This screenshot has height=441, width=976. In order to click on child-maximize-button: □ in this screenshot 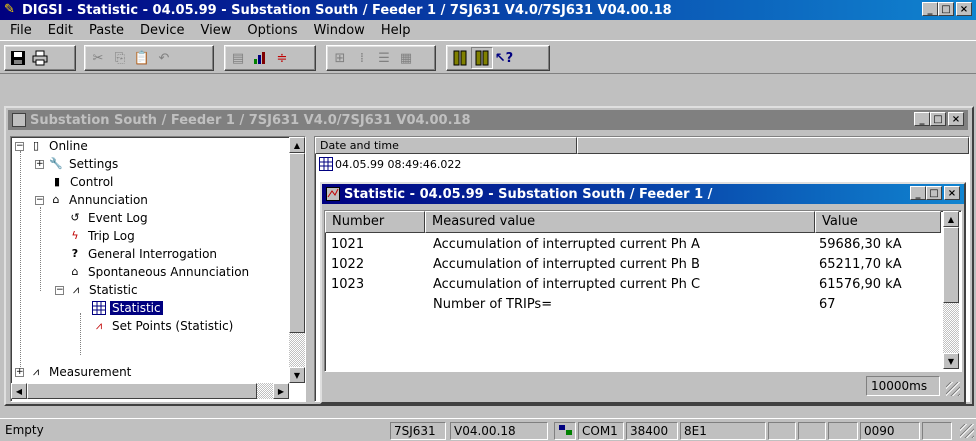, I will do `click(938, 119)`.